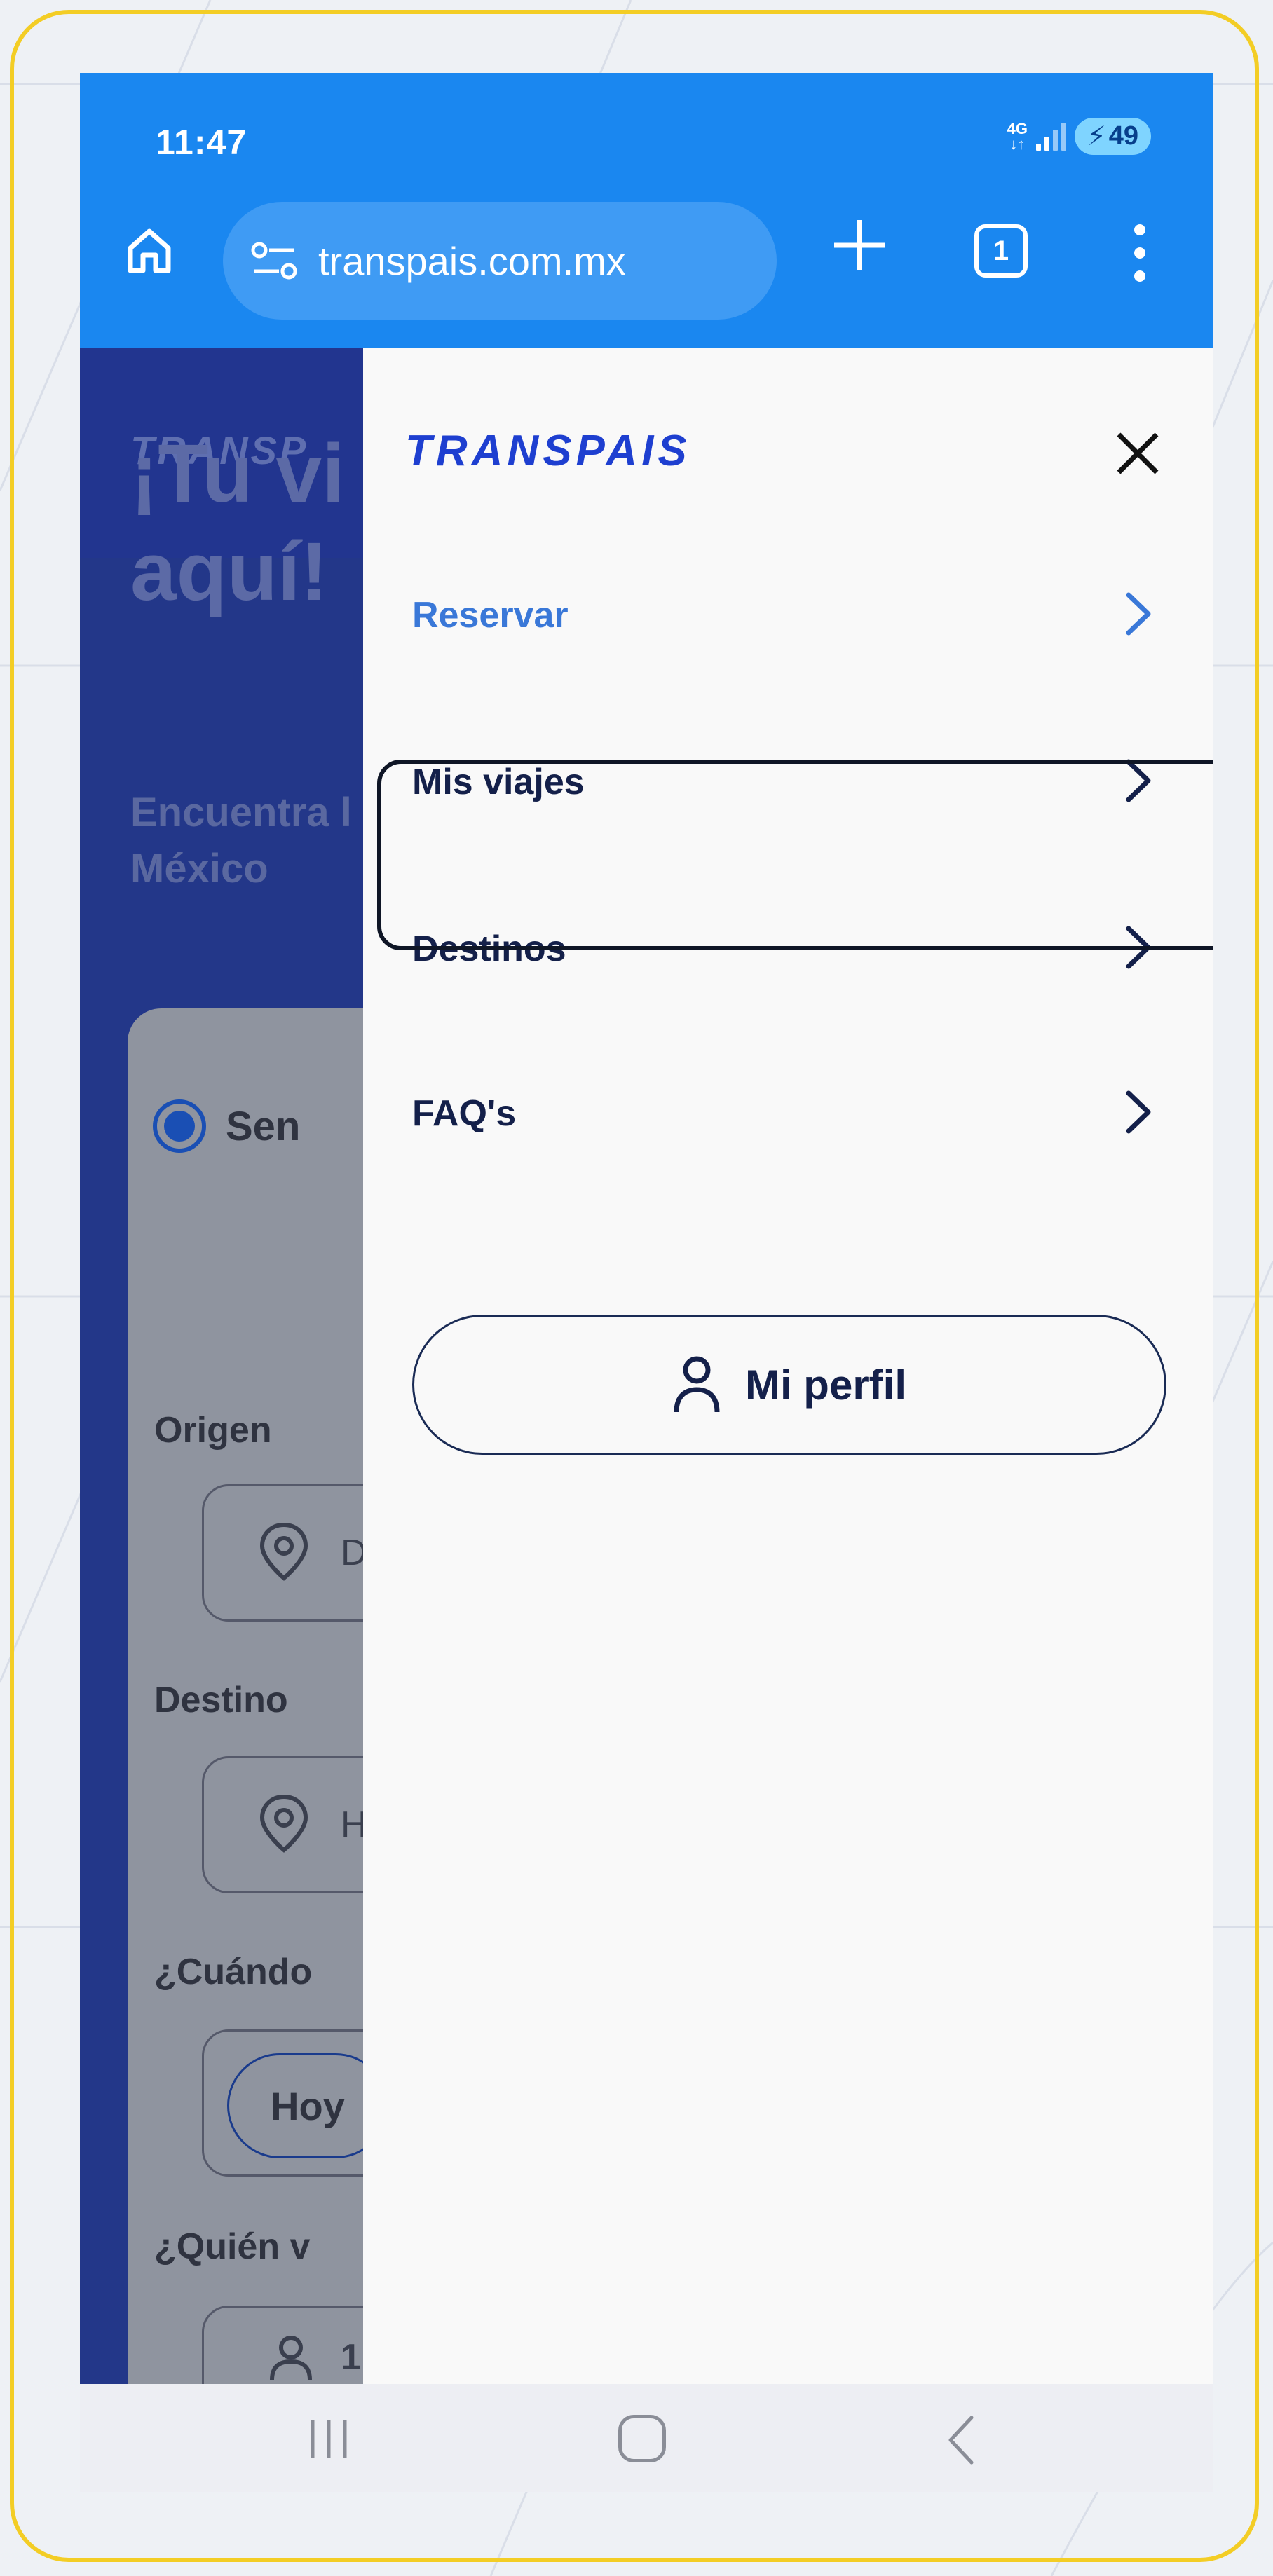 Image resolution: width=1273 pixels, height=2576 pixels. I want to click on browser-chrome: 11:47 4G ↓↑ ⚡ 49 transpais.com.mx 1, so click(646, 211).